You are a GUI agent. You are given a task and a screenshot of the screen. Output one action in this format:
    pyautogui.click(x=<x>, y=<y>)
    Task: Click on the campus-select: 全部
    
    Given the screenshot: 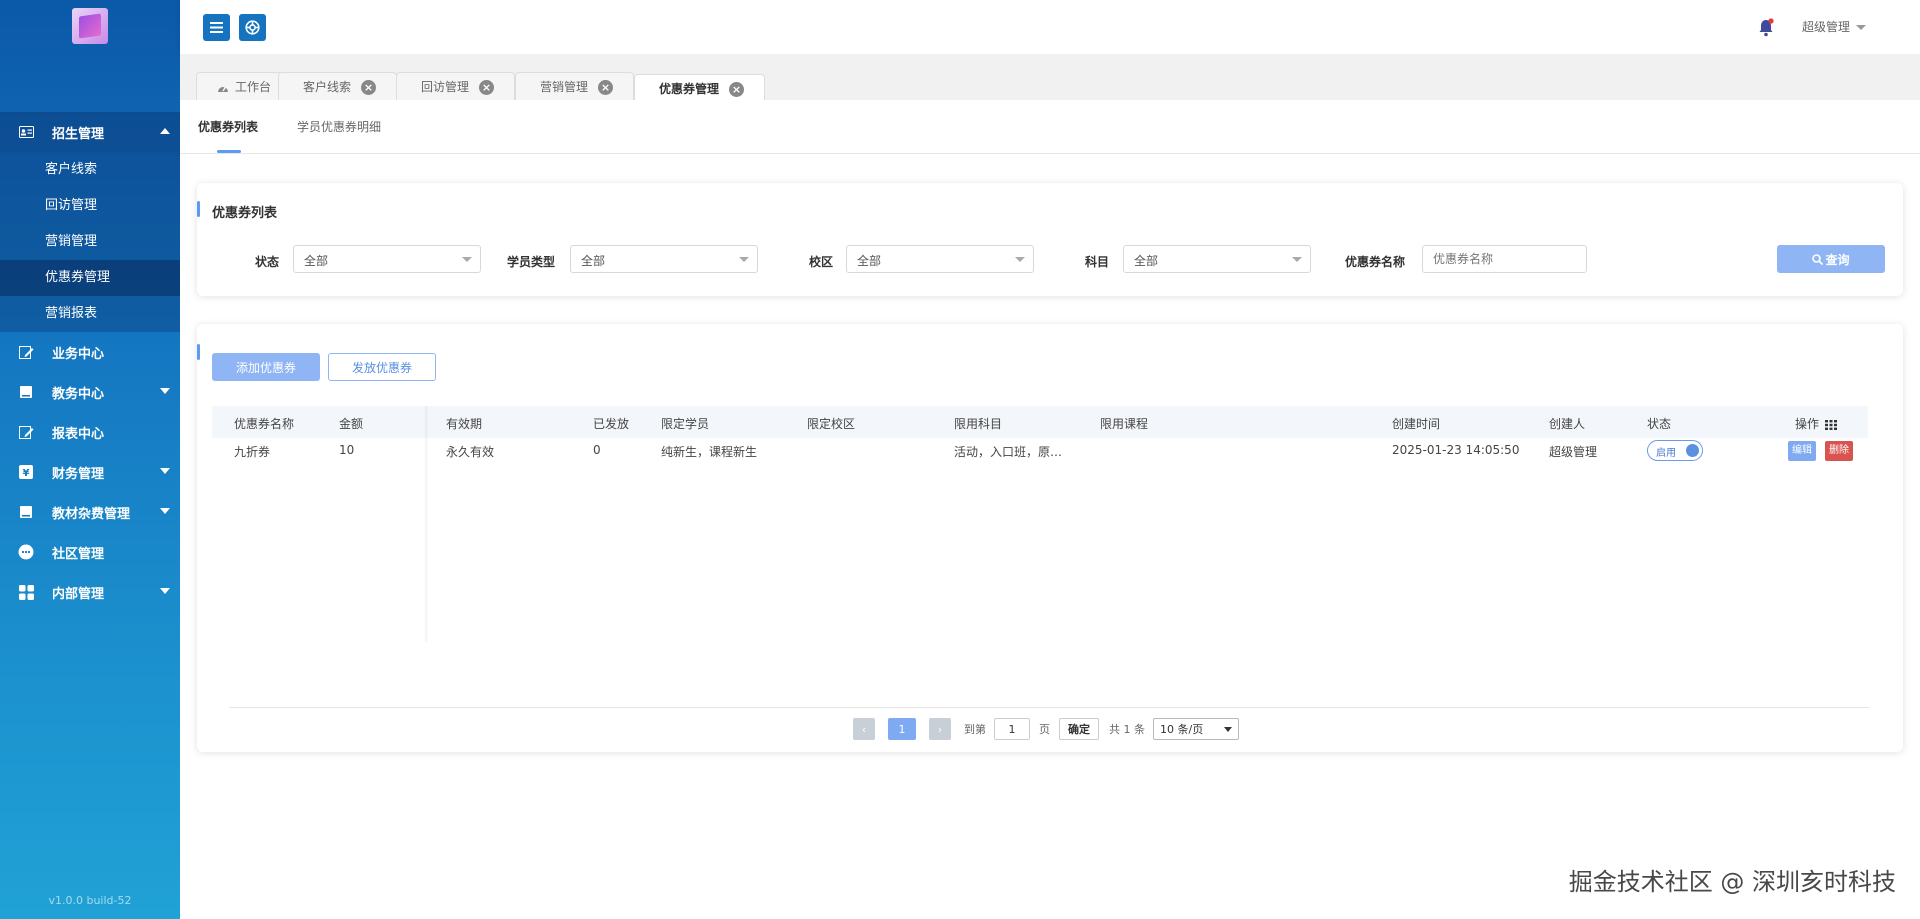 What is the action you would take?
    pyautogui.click(x=940, y=259)
    